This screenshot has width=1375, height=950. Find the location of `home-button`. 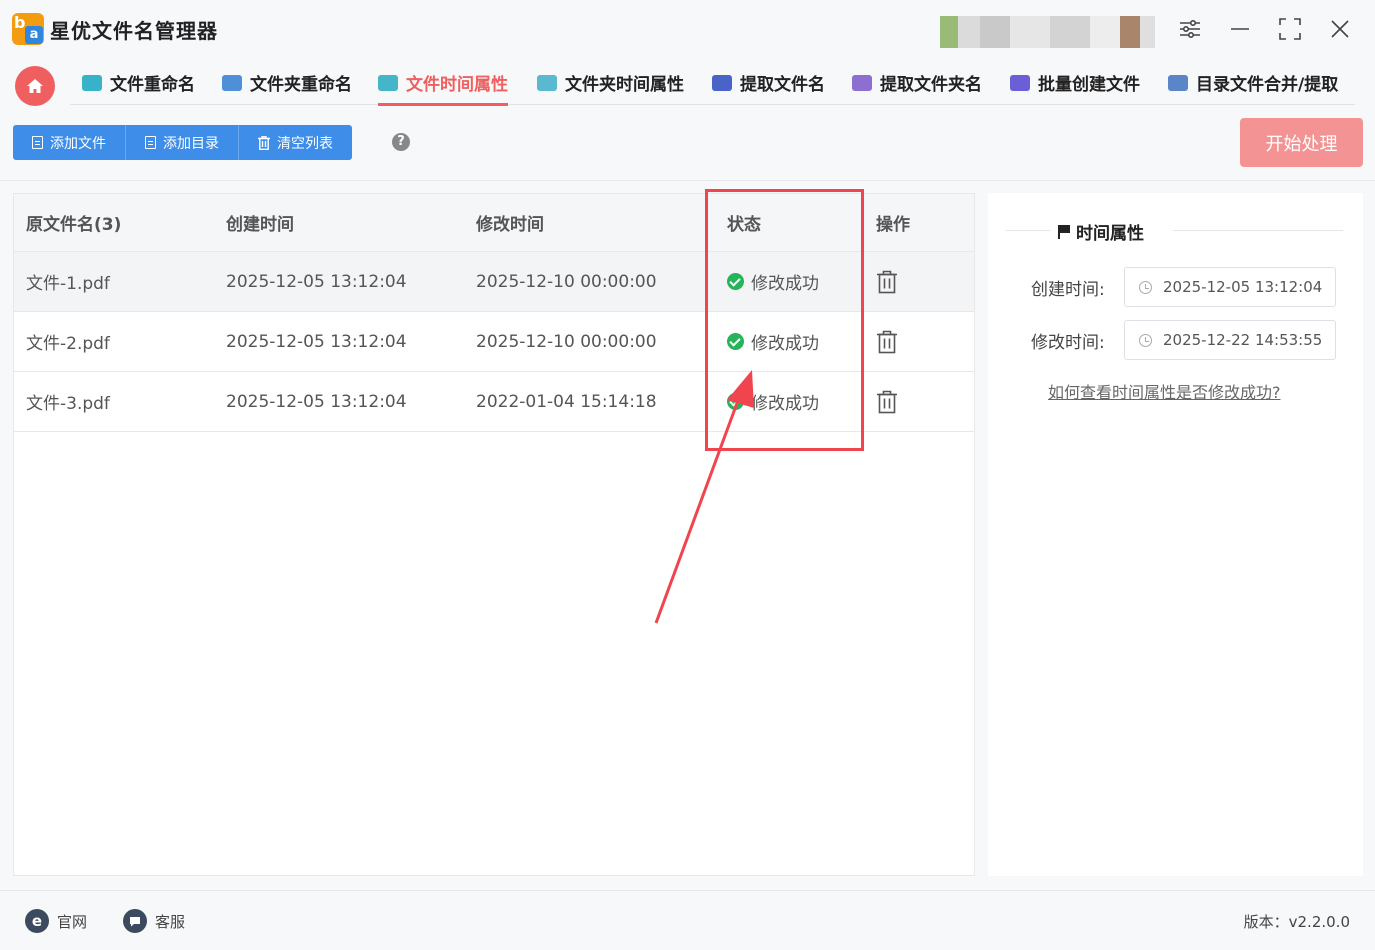

home-button is located at coordinates (35, 86).